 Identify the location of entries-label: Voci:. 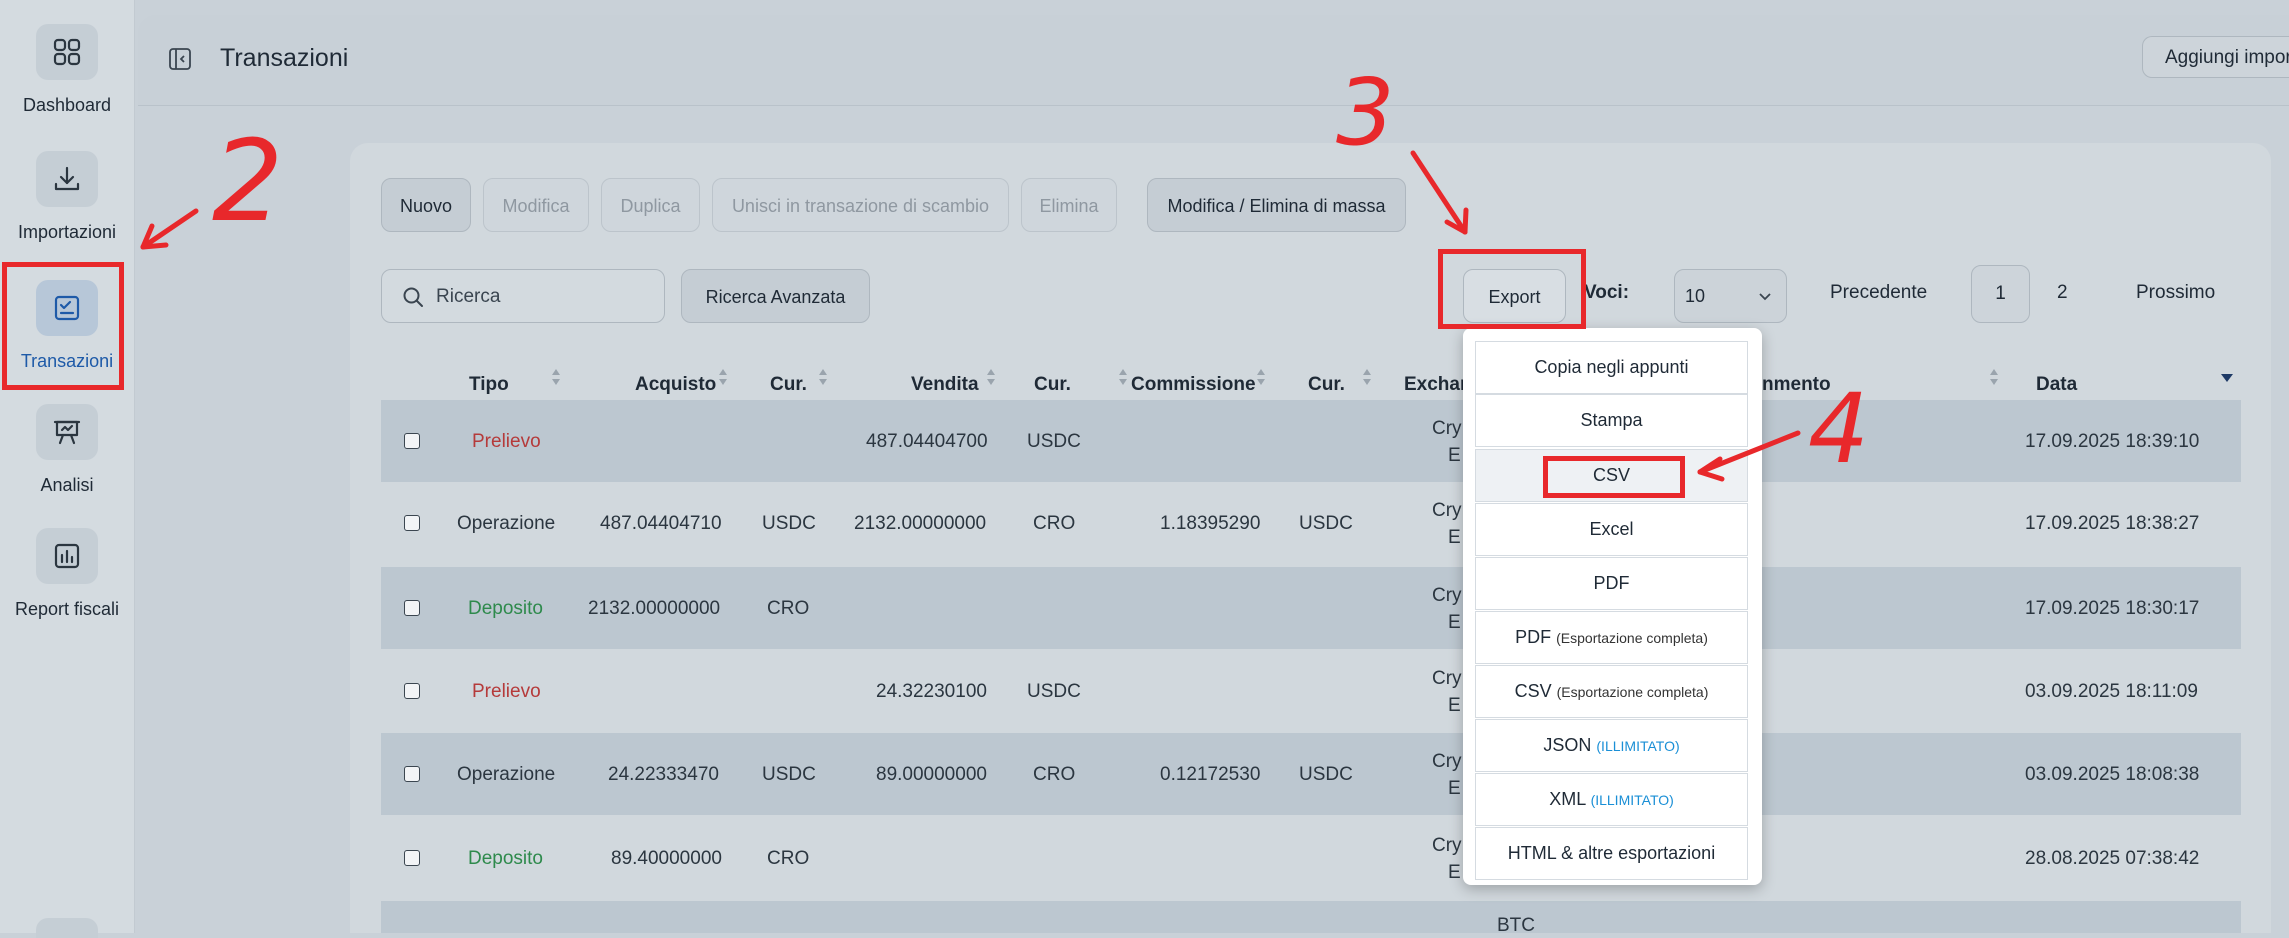
(1607, 292).